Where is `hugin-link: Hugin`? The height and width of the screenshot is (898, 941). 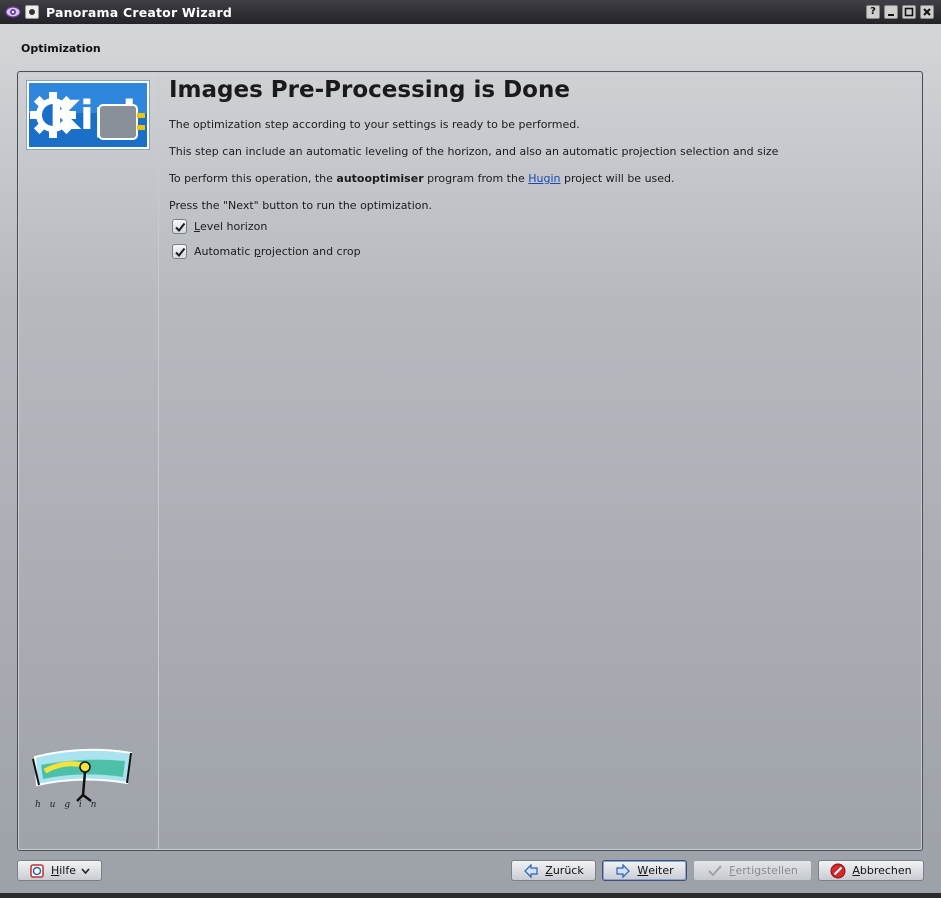
hugin-link: Hugin is located at coordinates (544, 178).